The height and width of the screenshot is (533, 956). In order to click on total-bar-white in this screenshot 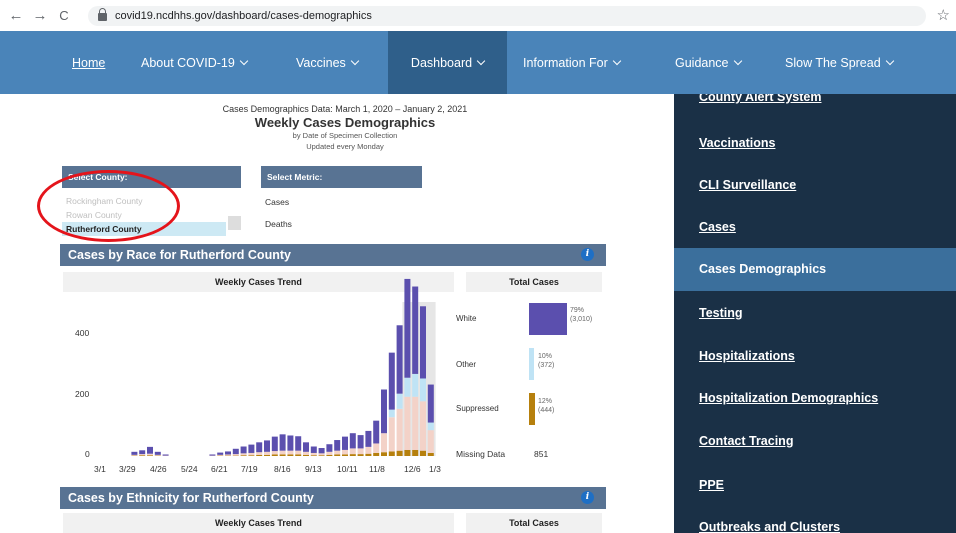, I will do `click(548, 319)`.